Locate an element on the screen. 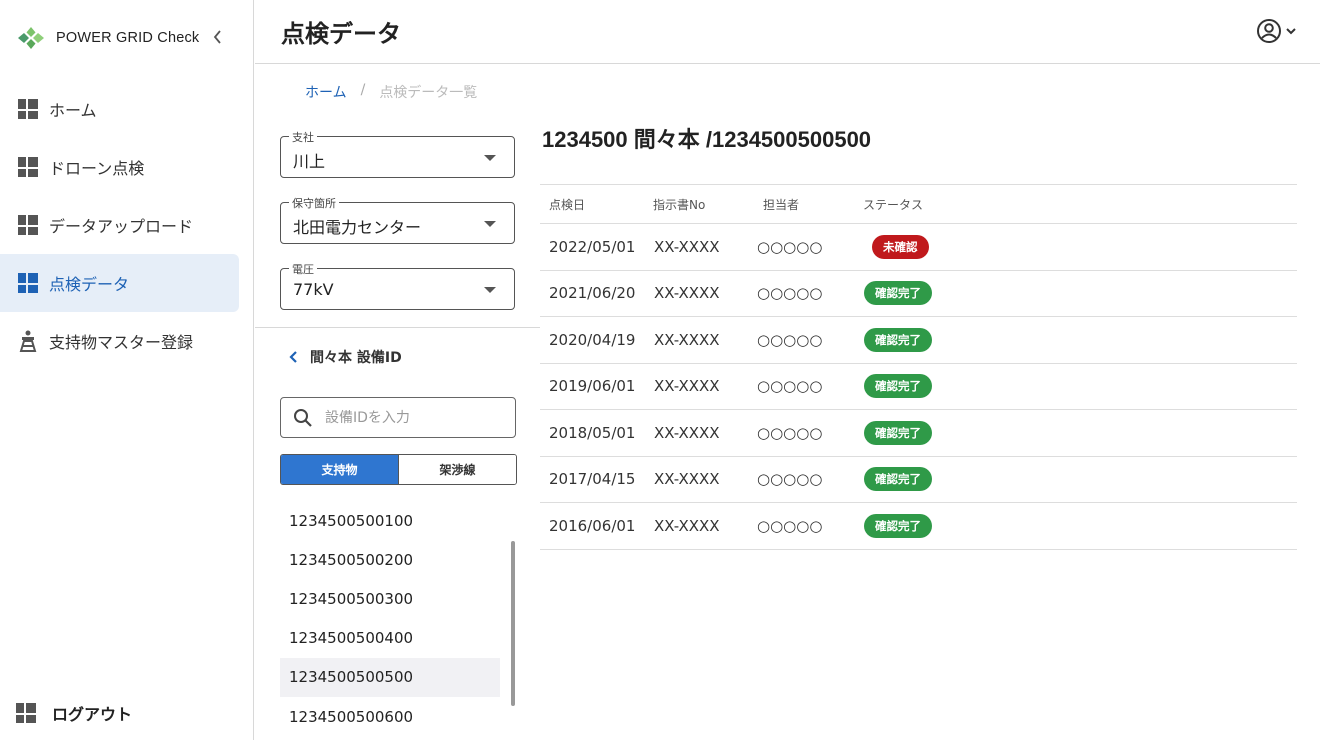  chevron-down-icon is located at coordinates (1291, 31).